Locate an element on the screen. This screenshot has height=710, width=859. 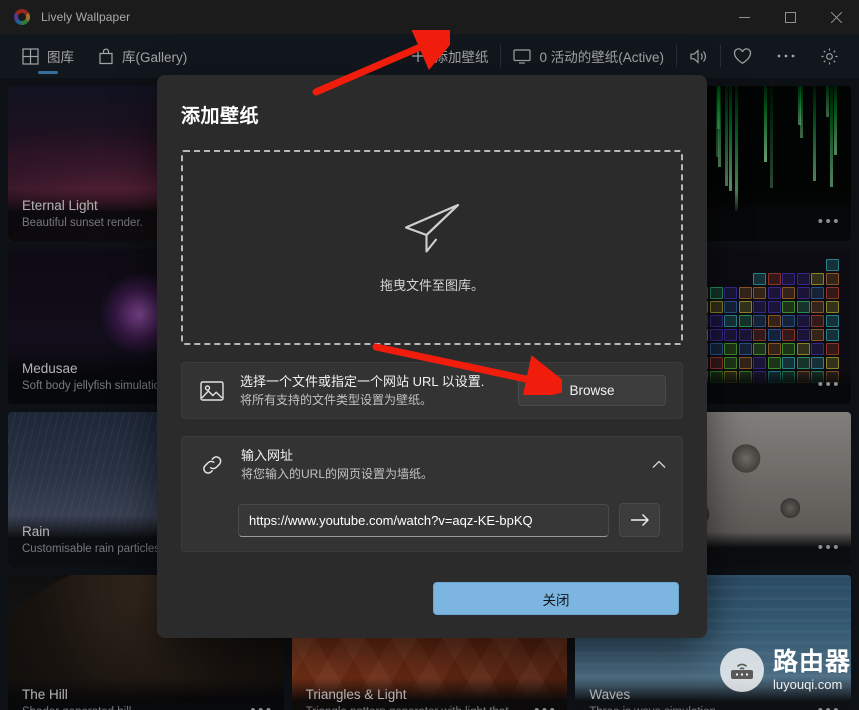
watermark-cn: 路由器 is located at coordinates (811, 661).